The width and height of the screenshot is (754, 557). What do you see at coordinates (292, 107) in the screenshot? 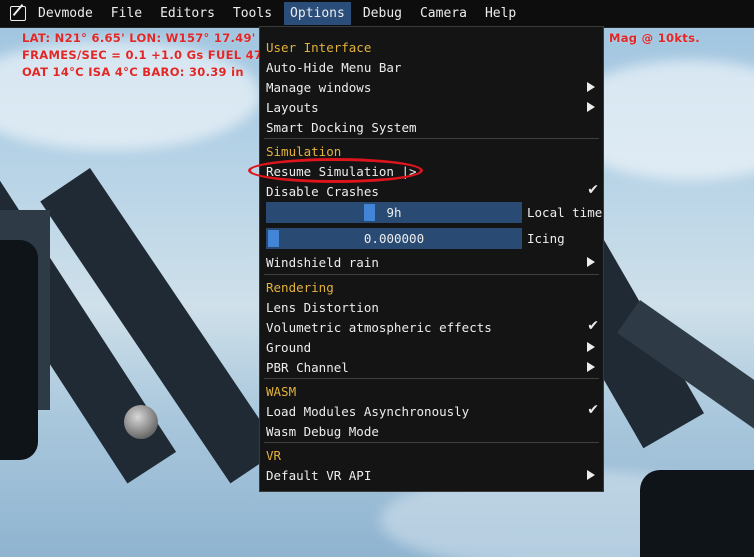
I see `menu-item-label: Layouts` at bounding box center [292, 107].